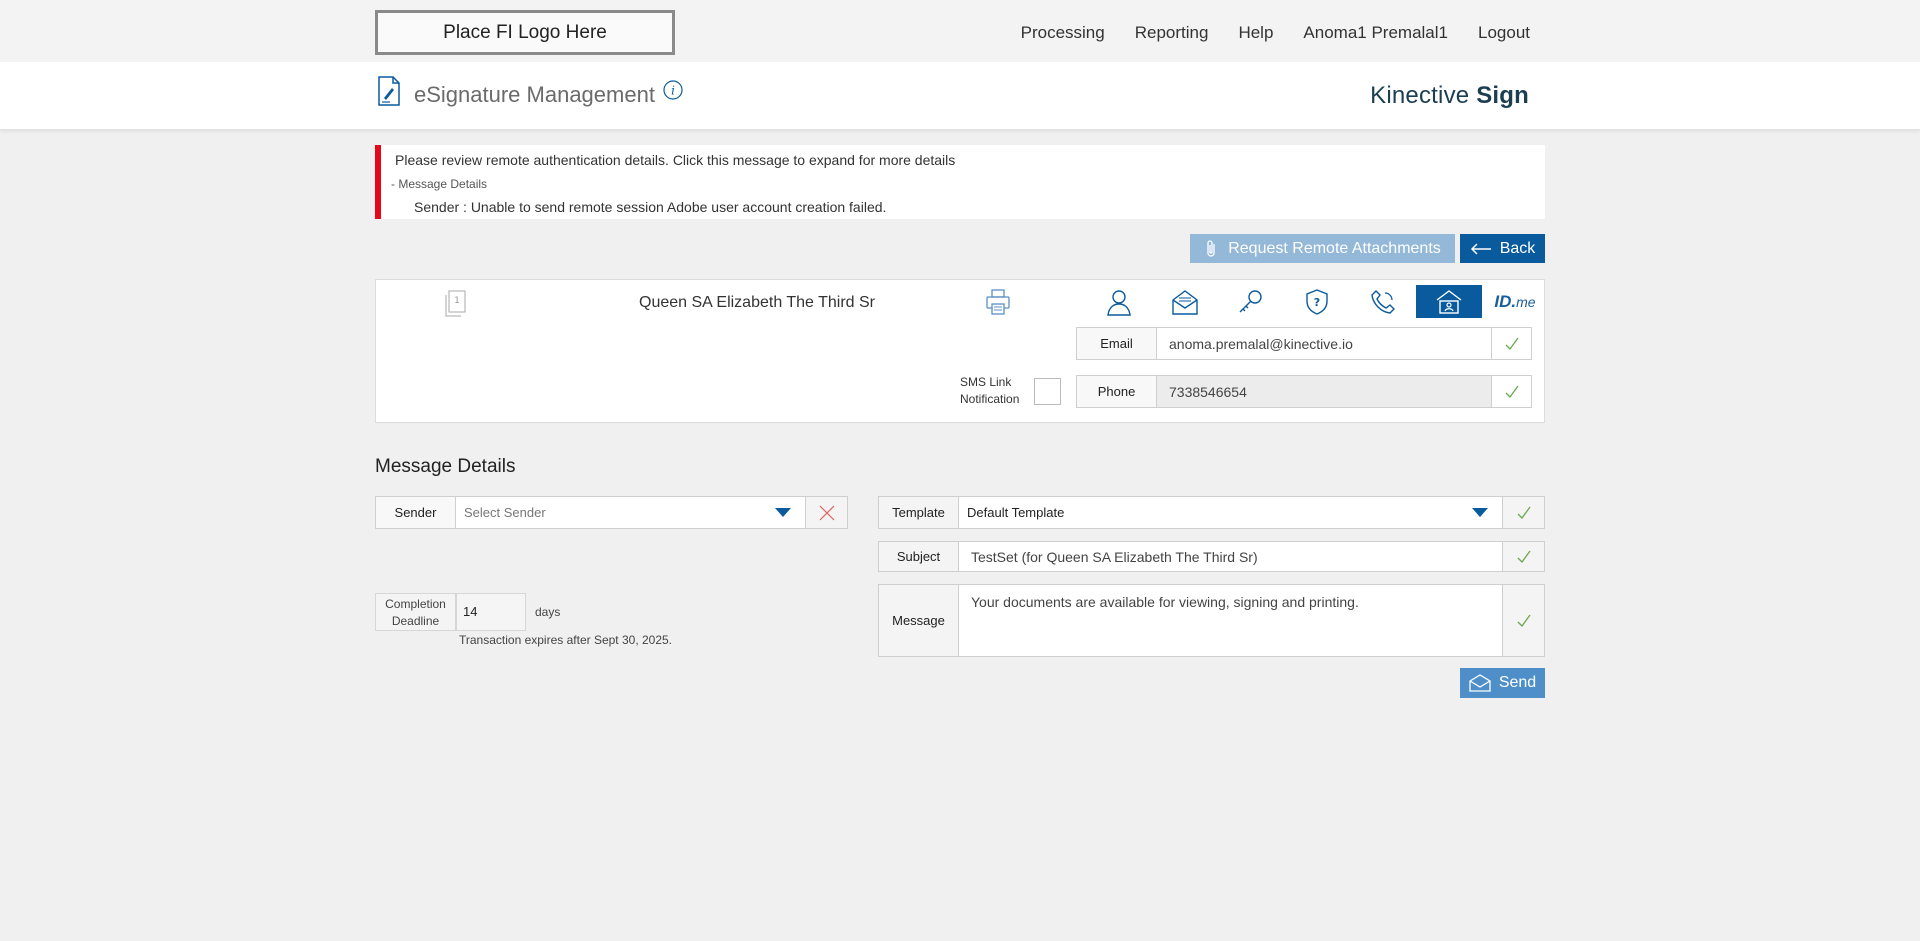 The image size is (1920, 941). What do you see at coordinates (990, 399) in the screenshot?
I see `sms-label-line2: Notification` at bounding box center [990, 399].